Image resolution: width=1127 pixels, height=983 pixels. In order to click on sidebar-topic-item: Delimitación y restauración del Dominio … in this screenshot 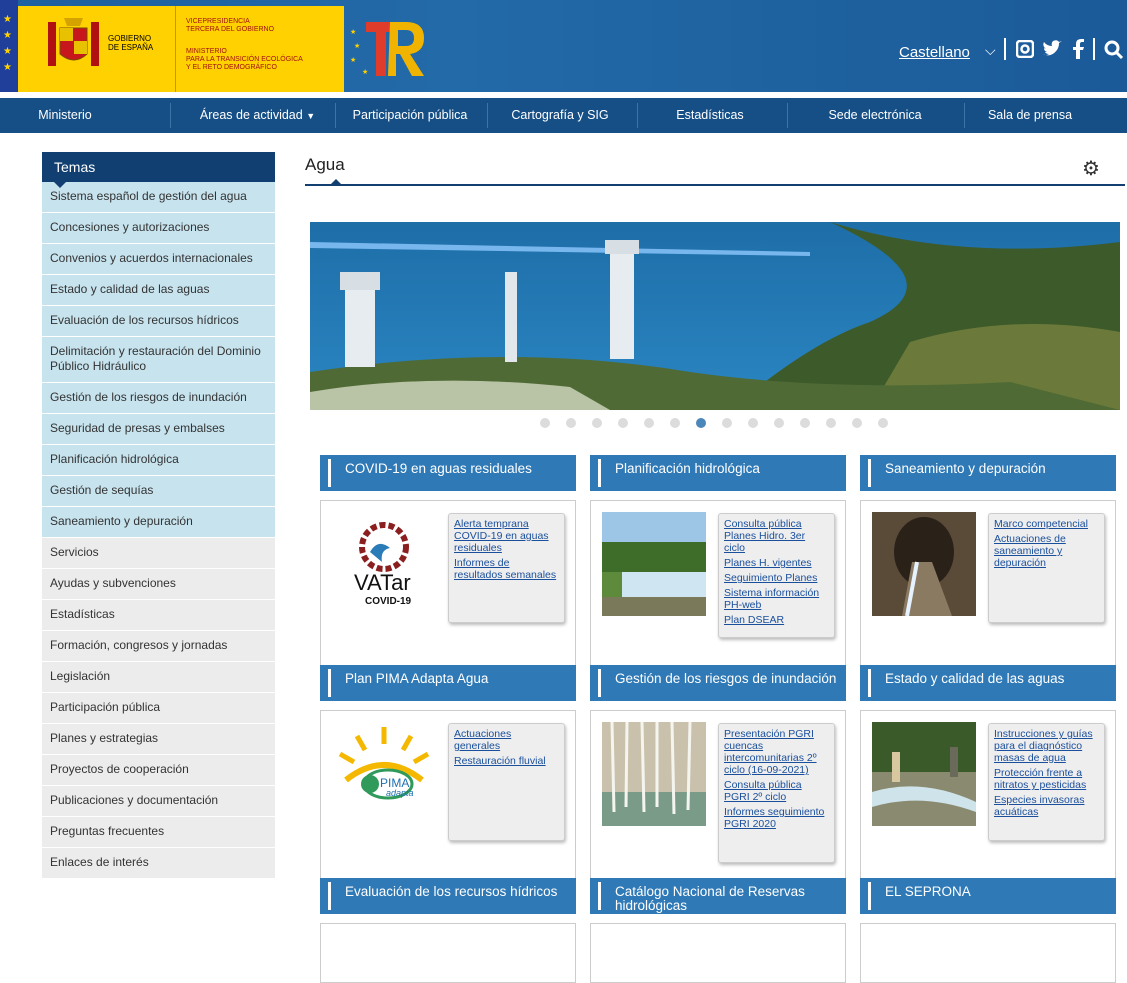, I will do `click(158, 360)`.